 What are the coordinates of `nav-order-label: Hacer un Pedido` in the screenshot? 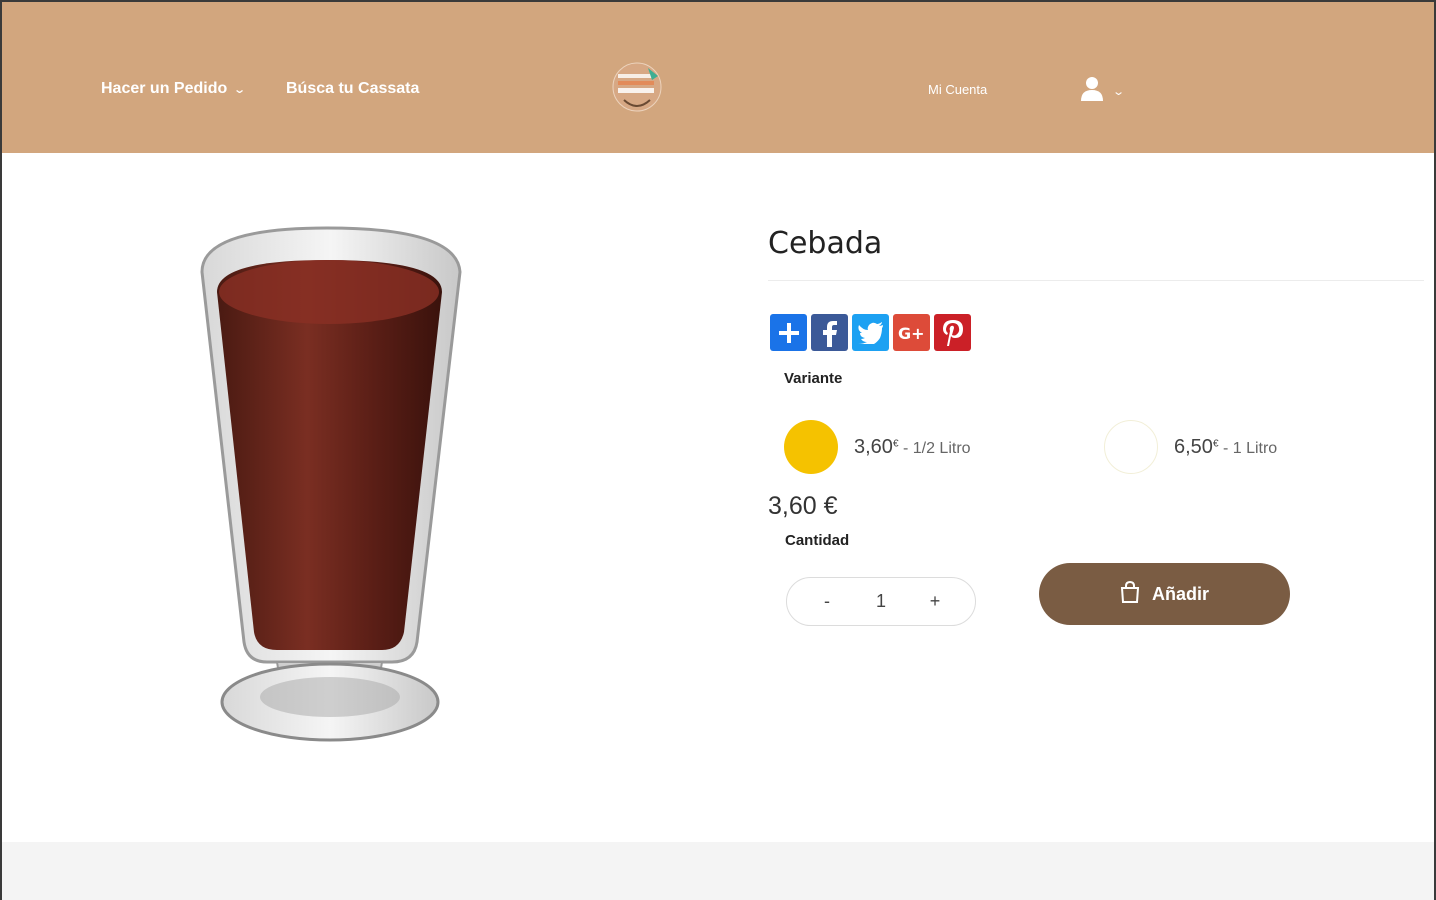 It's located at (164, 88).